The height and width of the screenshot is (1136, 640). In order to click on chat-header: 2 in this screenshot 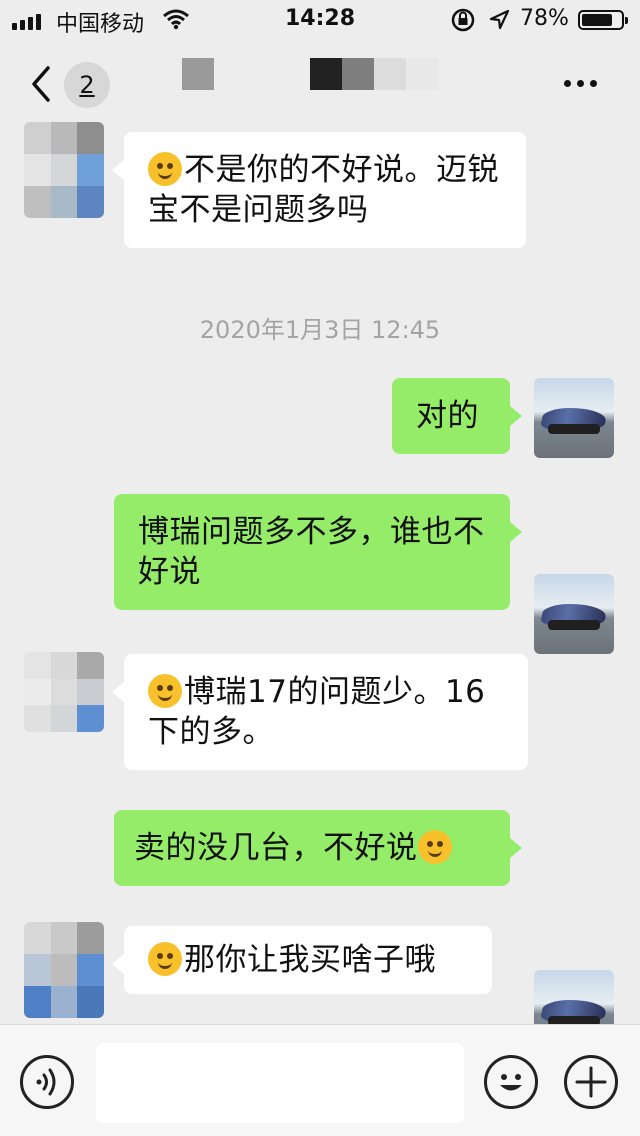, I will do `click(320, 84)`.